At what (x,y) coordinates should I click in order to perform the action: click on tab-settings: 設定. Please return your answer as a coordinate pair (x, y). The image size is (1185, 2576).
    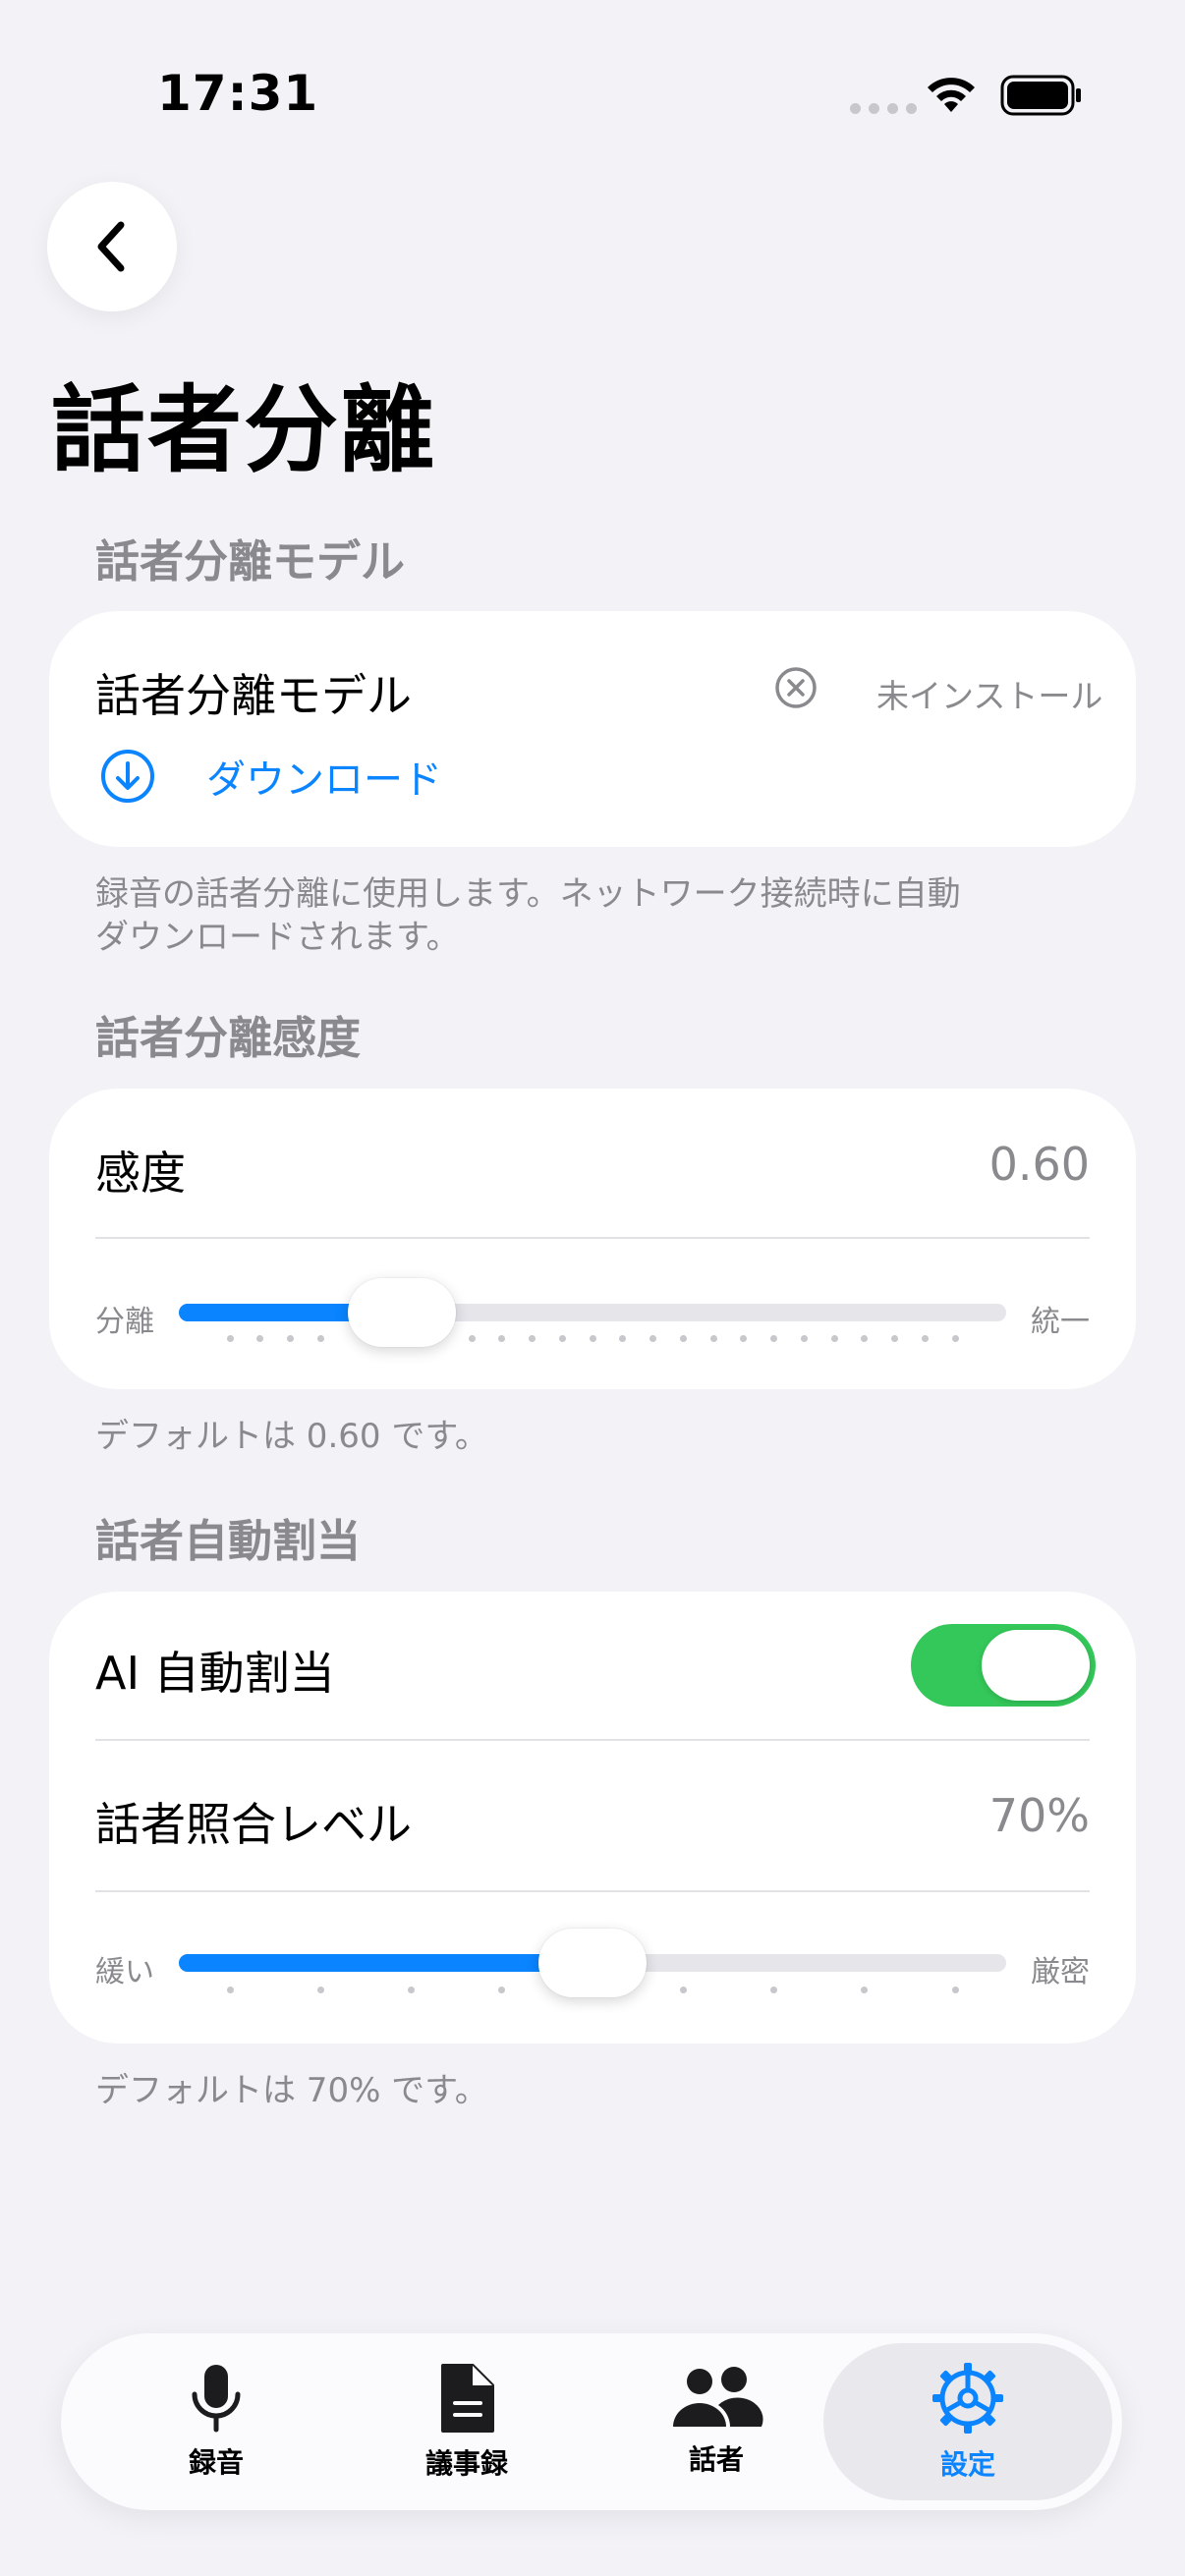
    Looking at the image, I should click on (968, 2421).